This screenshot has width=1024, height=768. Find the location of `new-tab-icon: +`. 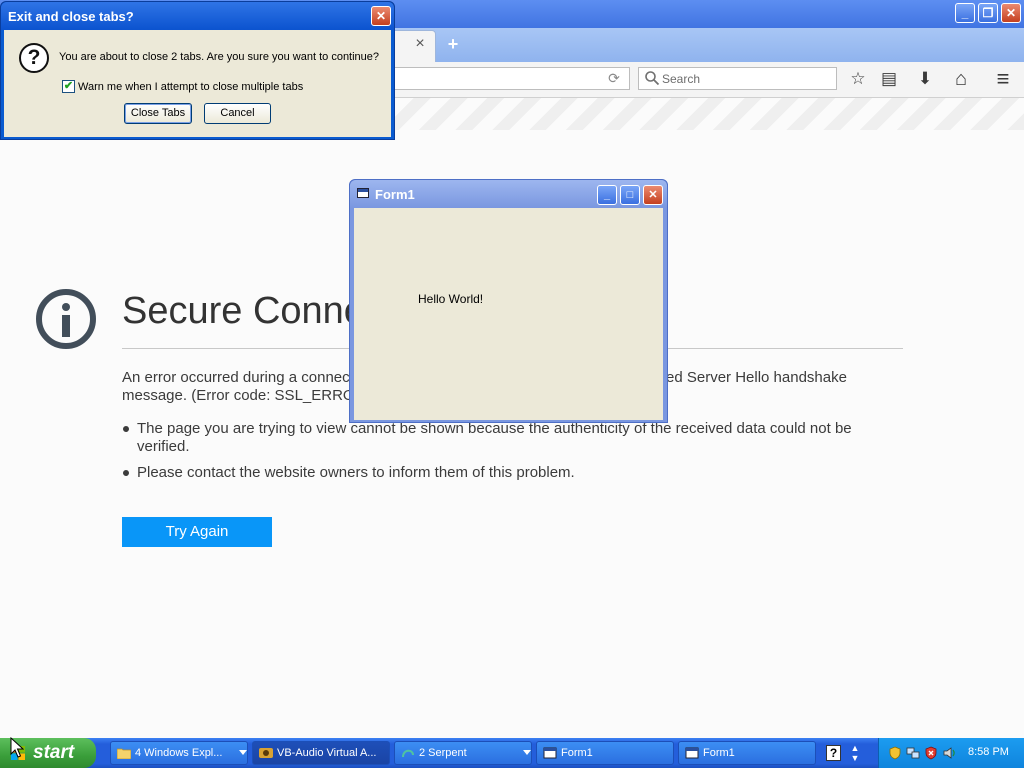

new-tab-icon: + is located at coordinates (453, 44).